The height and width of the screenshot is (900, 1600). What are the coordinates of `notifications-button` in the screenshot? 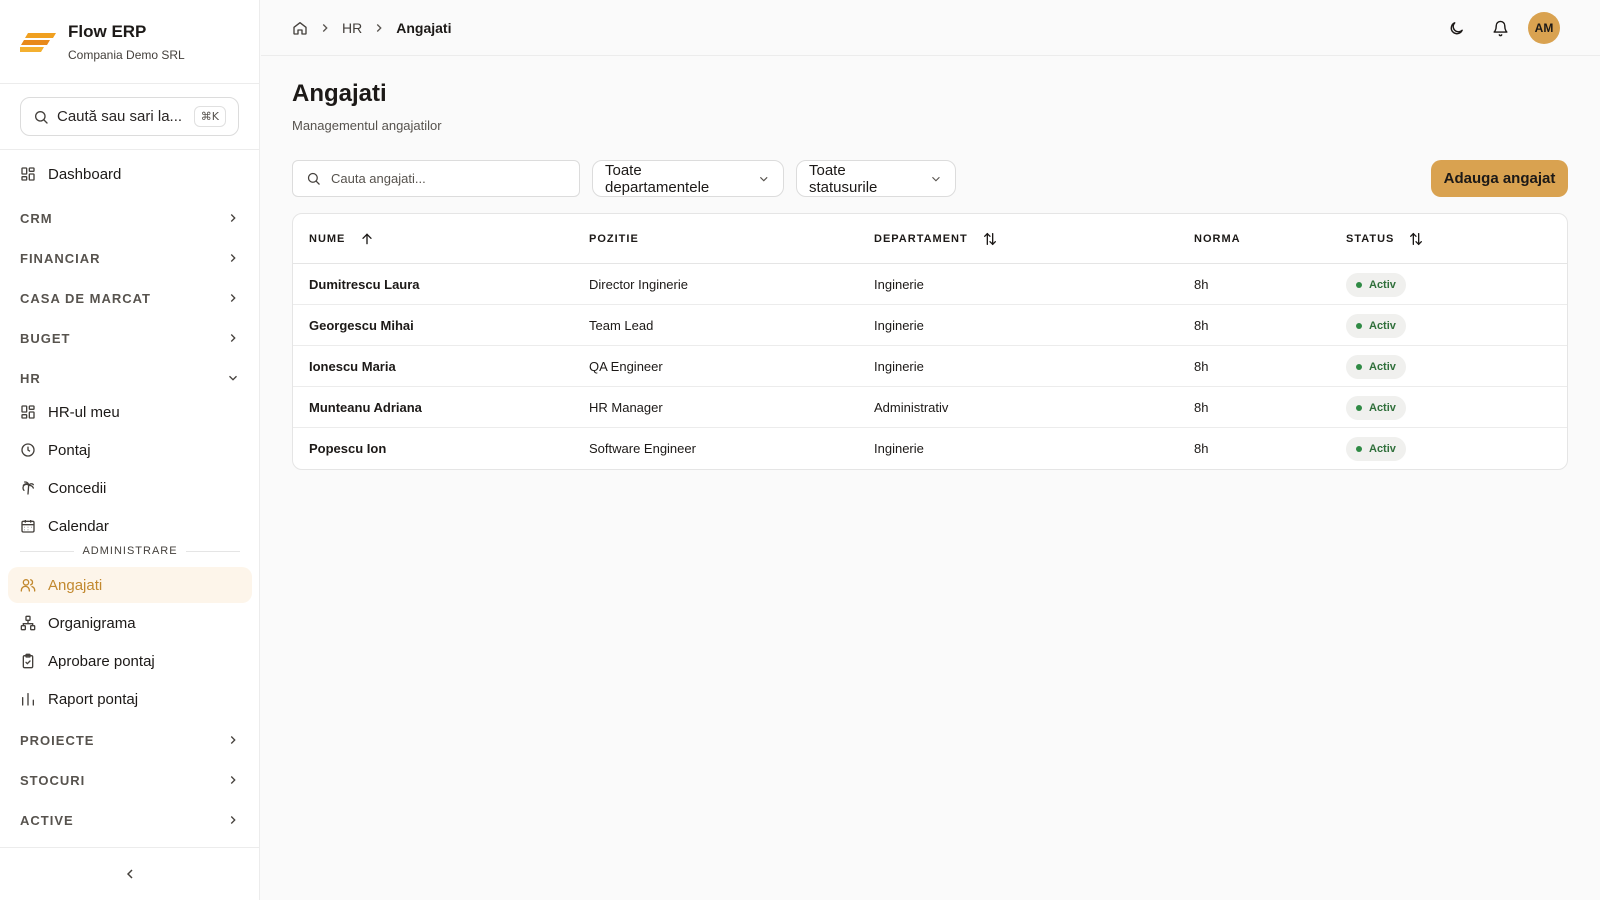 It's located at (1500, 28).